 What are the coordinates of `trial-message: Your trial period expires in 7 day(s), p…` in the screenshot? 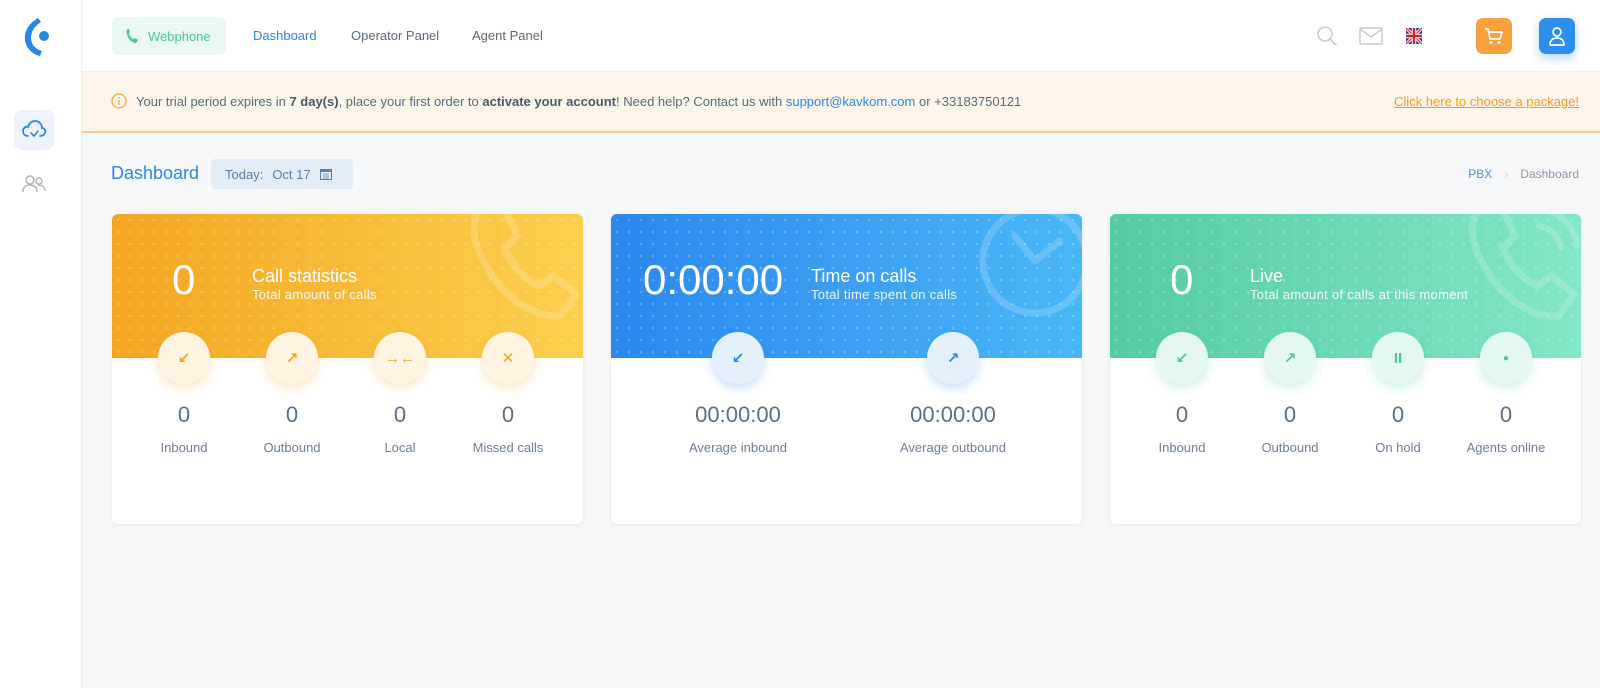 It's located at (579, 101).